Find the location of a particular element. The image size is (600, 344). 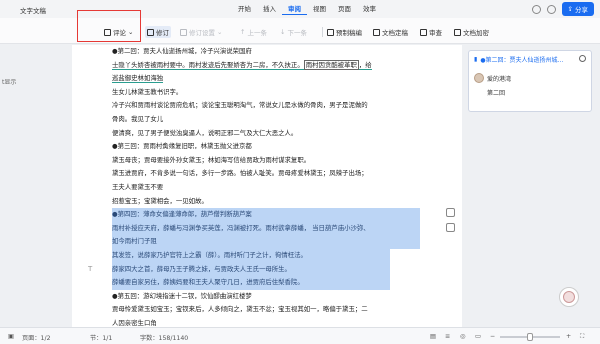

status-bar: ▣ 页面：1/2 节：1/1 字数：158/1140 ▤ ≡ ◎ ▭ − + ⛶ is located at coordinates (300, 335).